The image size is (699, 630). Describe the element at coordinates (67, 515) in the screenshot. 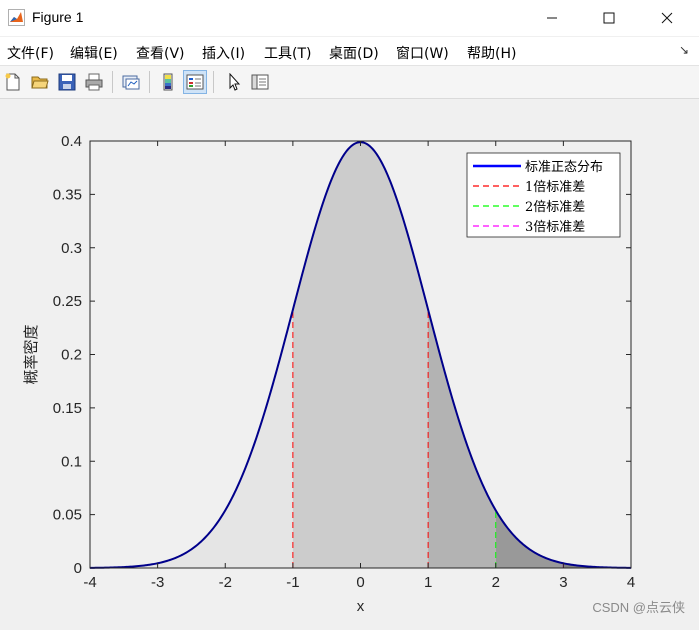

I see `y-tick-label: 0.05` at that location.